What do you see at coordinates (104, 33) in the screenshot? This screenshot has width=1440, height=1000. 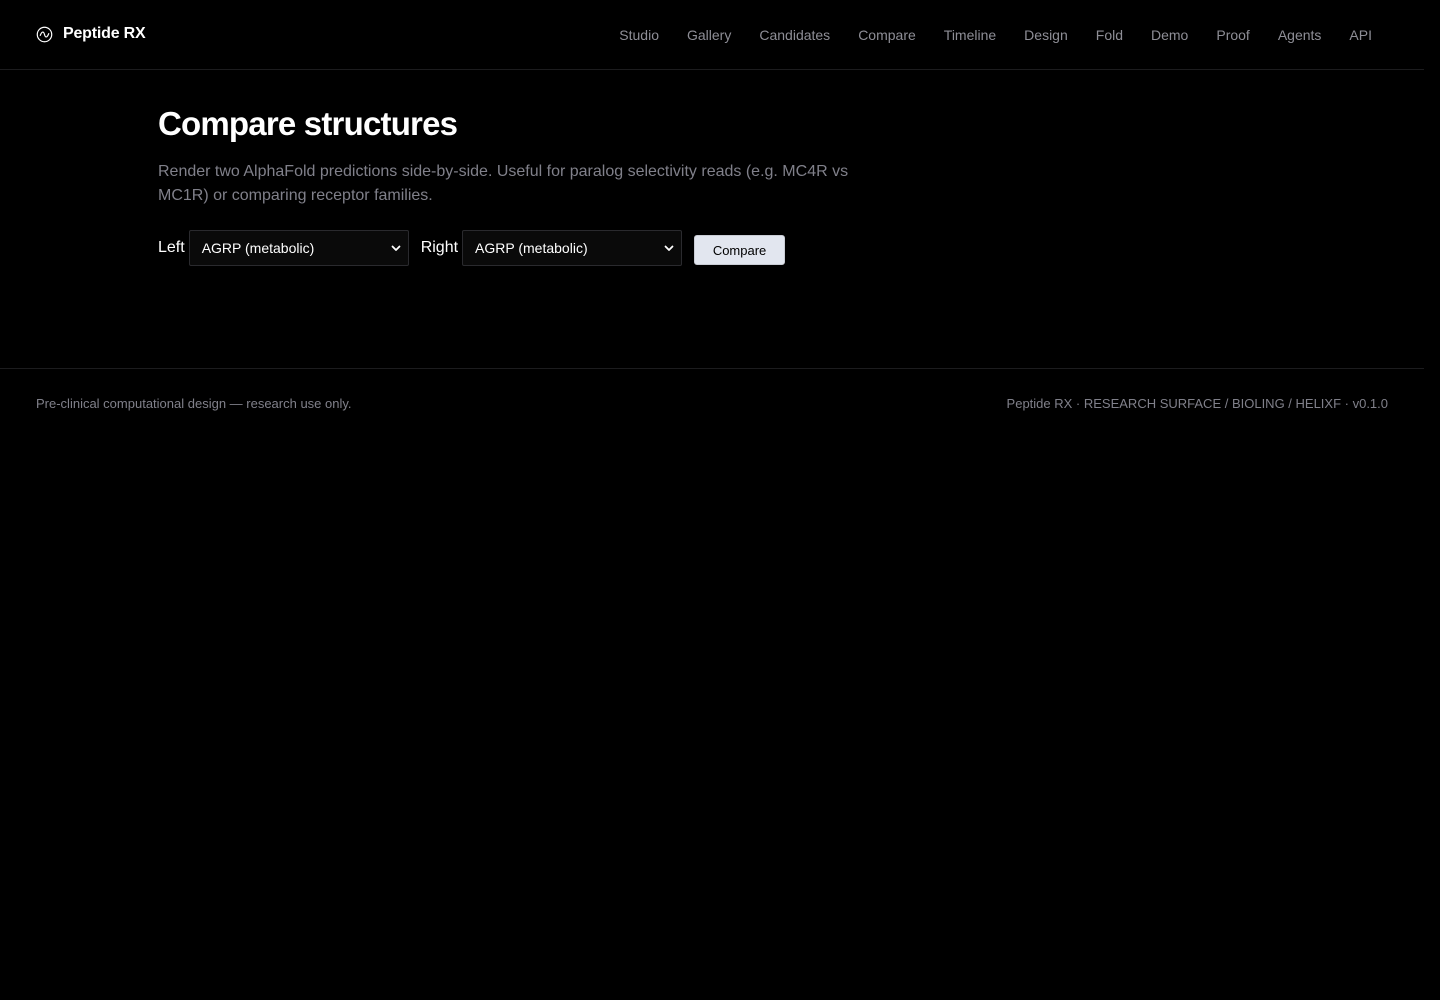 I see `brand-name: Peptide RX` at bounding box center [104, 33].